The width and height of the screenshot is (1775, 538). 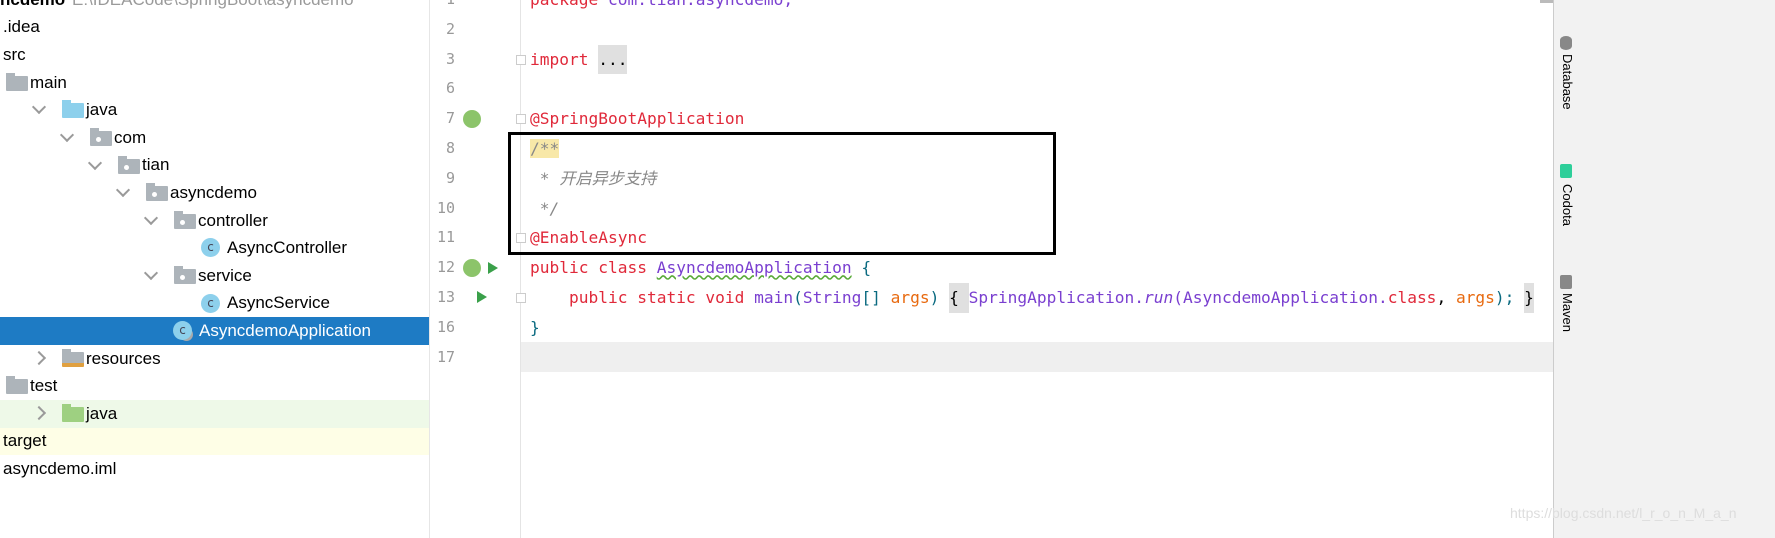 What do you see at coordinates (564, 4) in the screenshot?
I see `code-token: package` at bounding box center [564, 4].